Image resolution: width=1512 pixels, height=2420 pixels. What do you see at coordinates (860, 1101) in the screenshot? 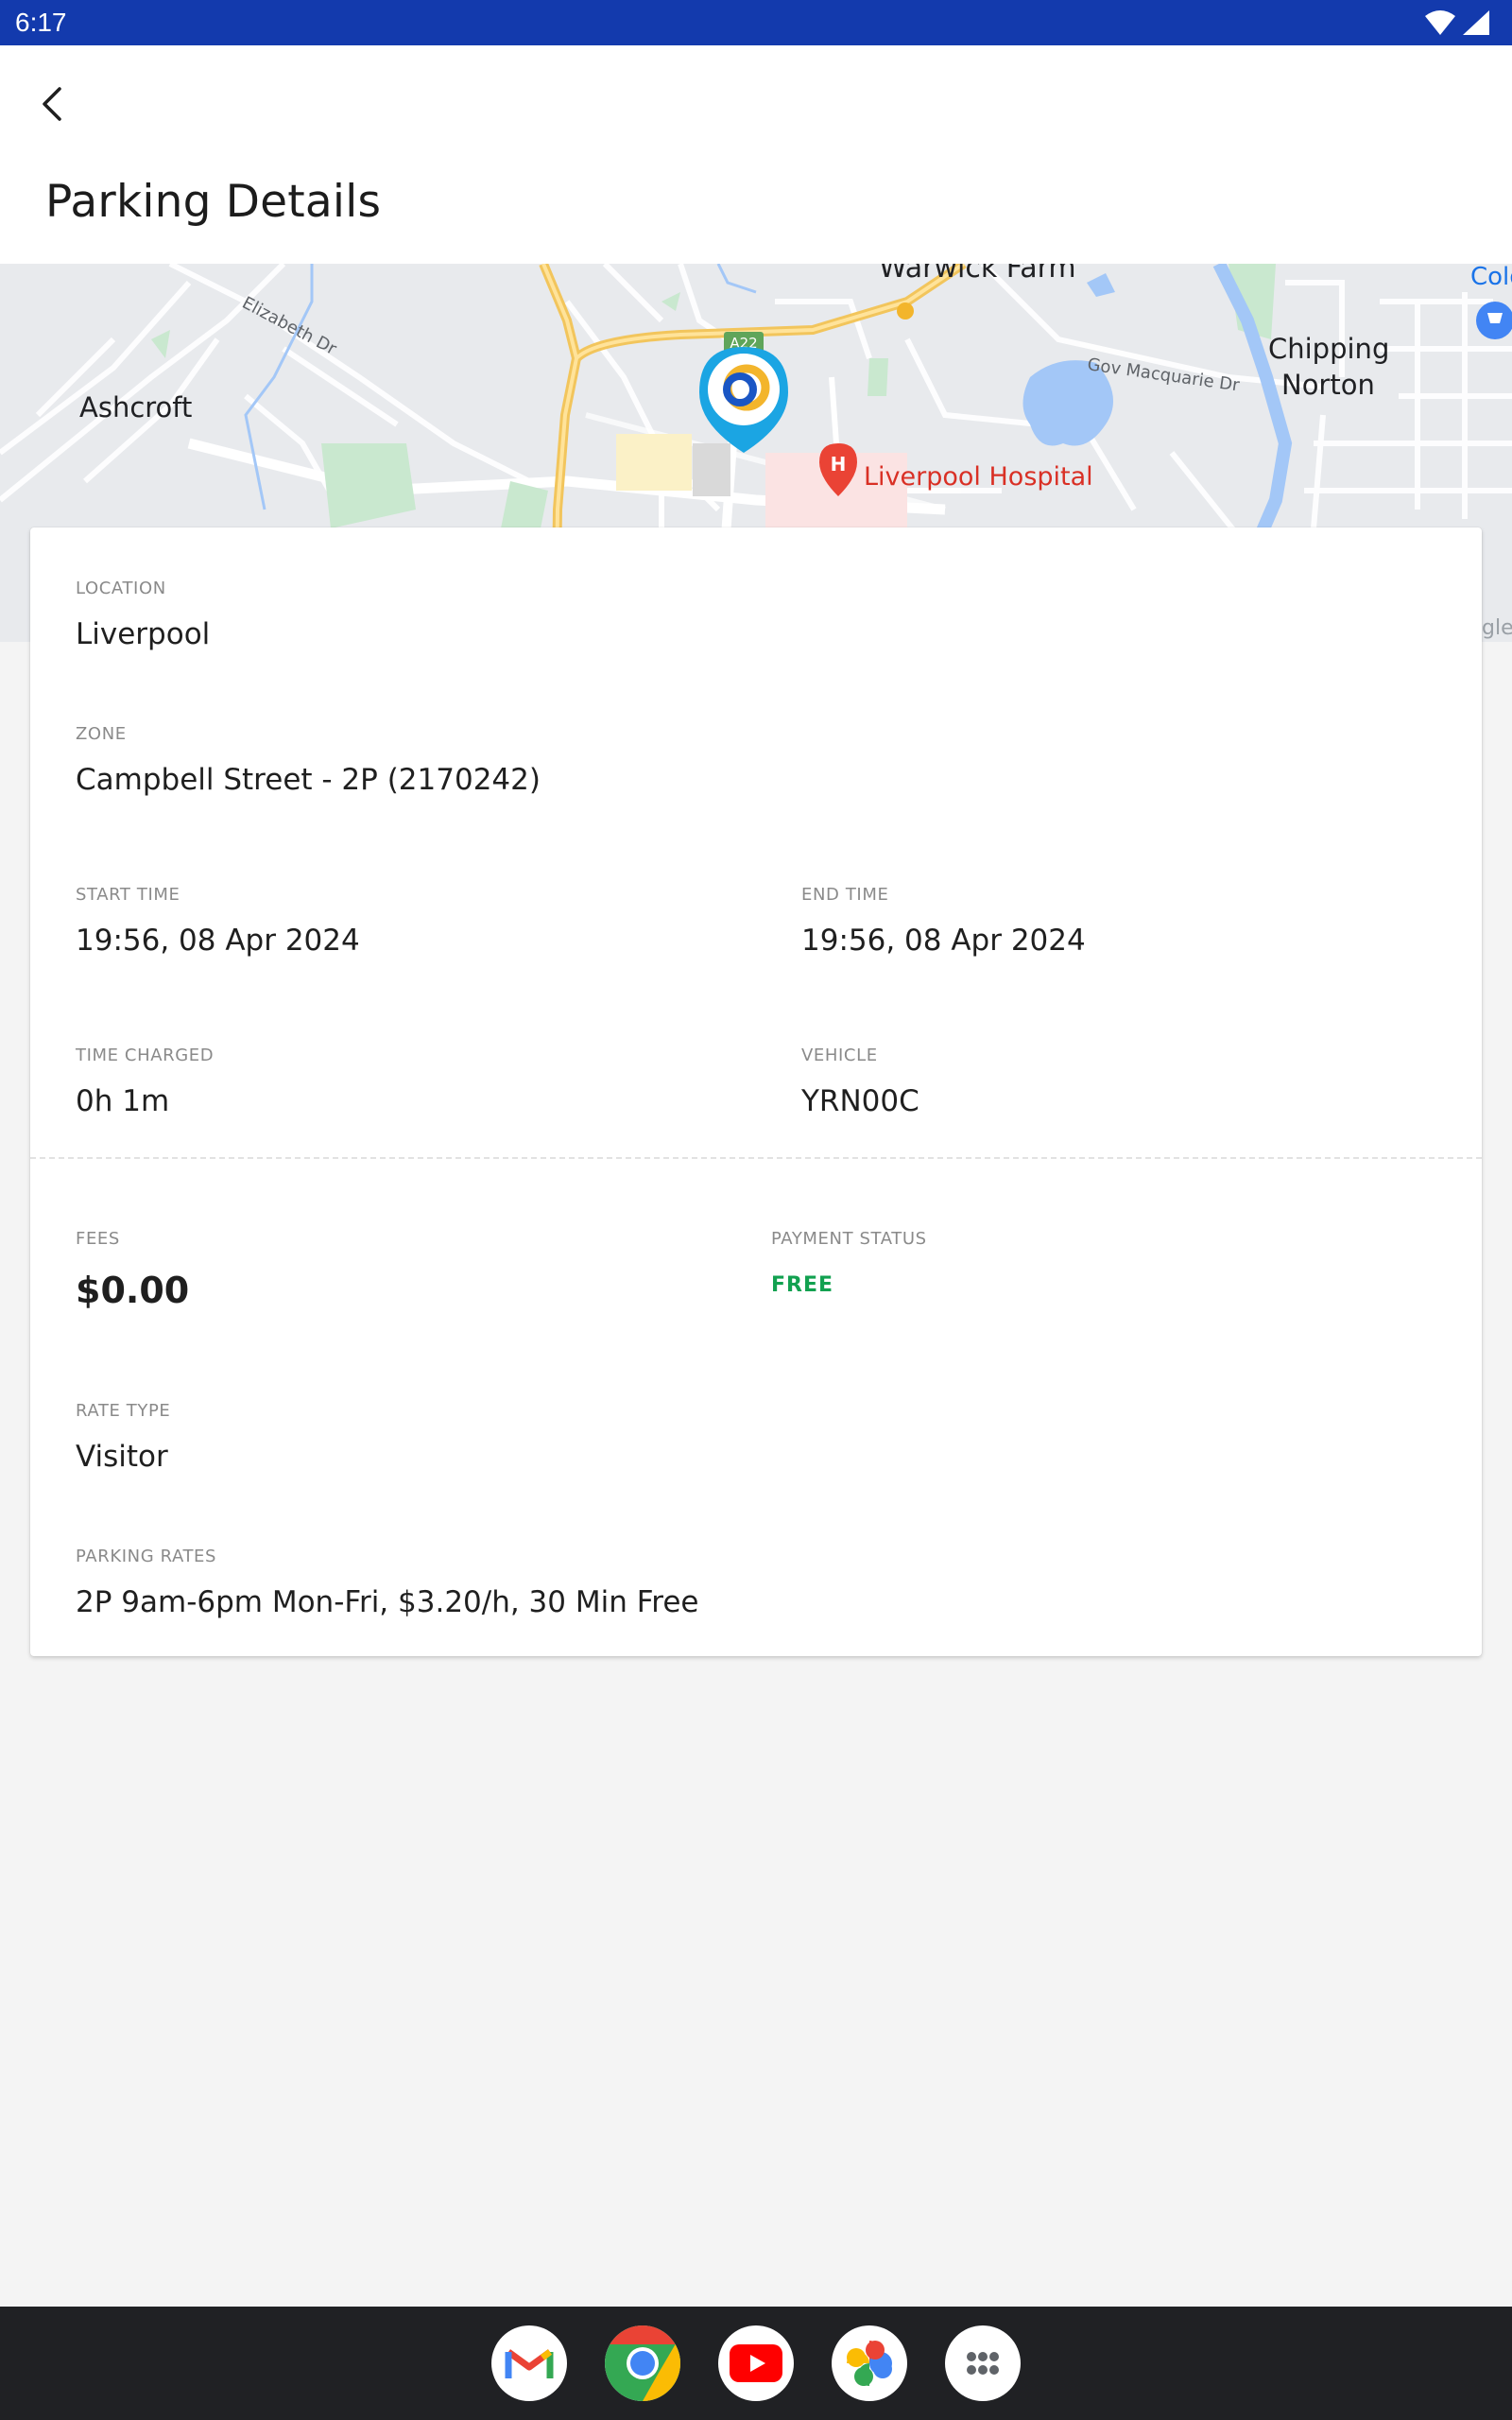
I see `vehicle-value: YRN00C` at bounding box center [860, 1101].